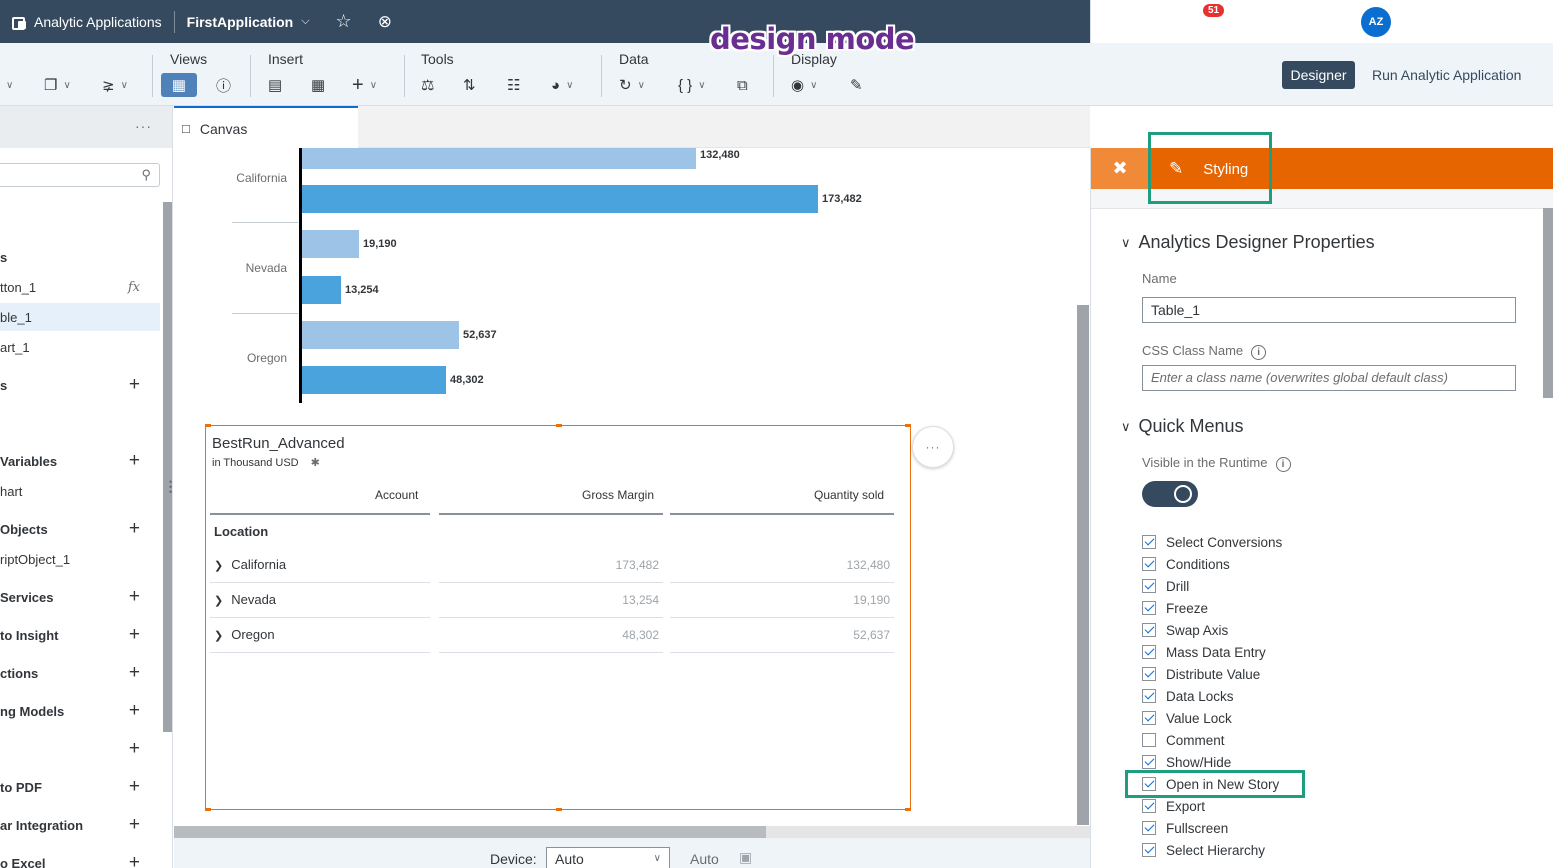 This screenshot has width=1553, height=868. Describe the element at coordinates (1201, 674) in the screenshot. I see `quick-menu-option: Distribute Value` at that location.